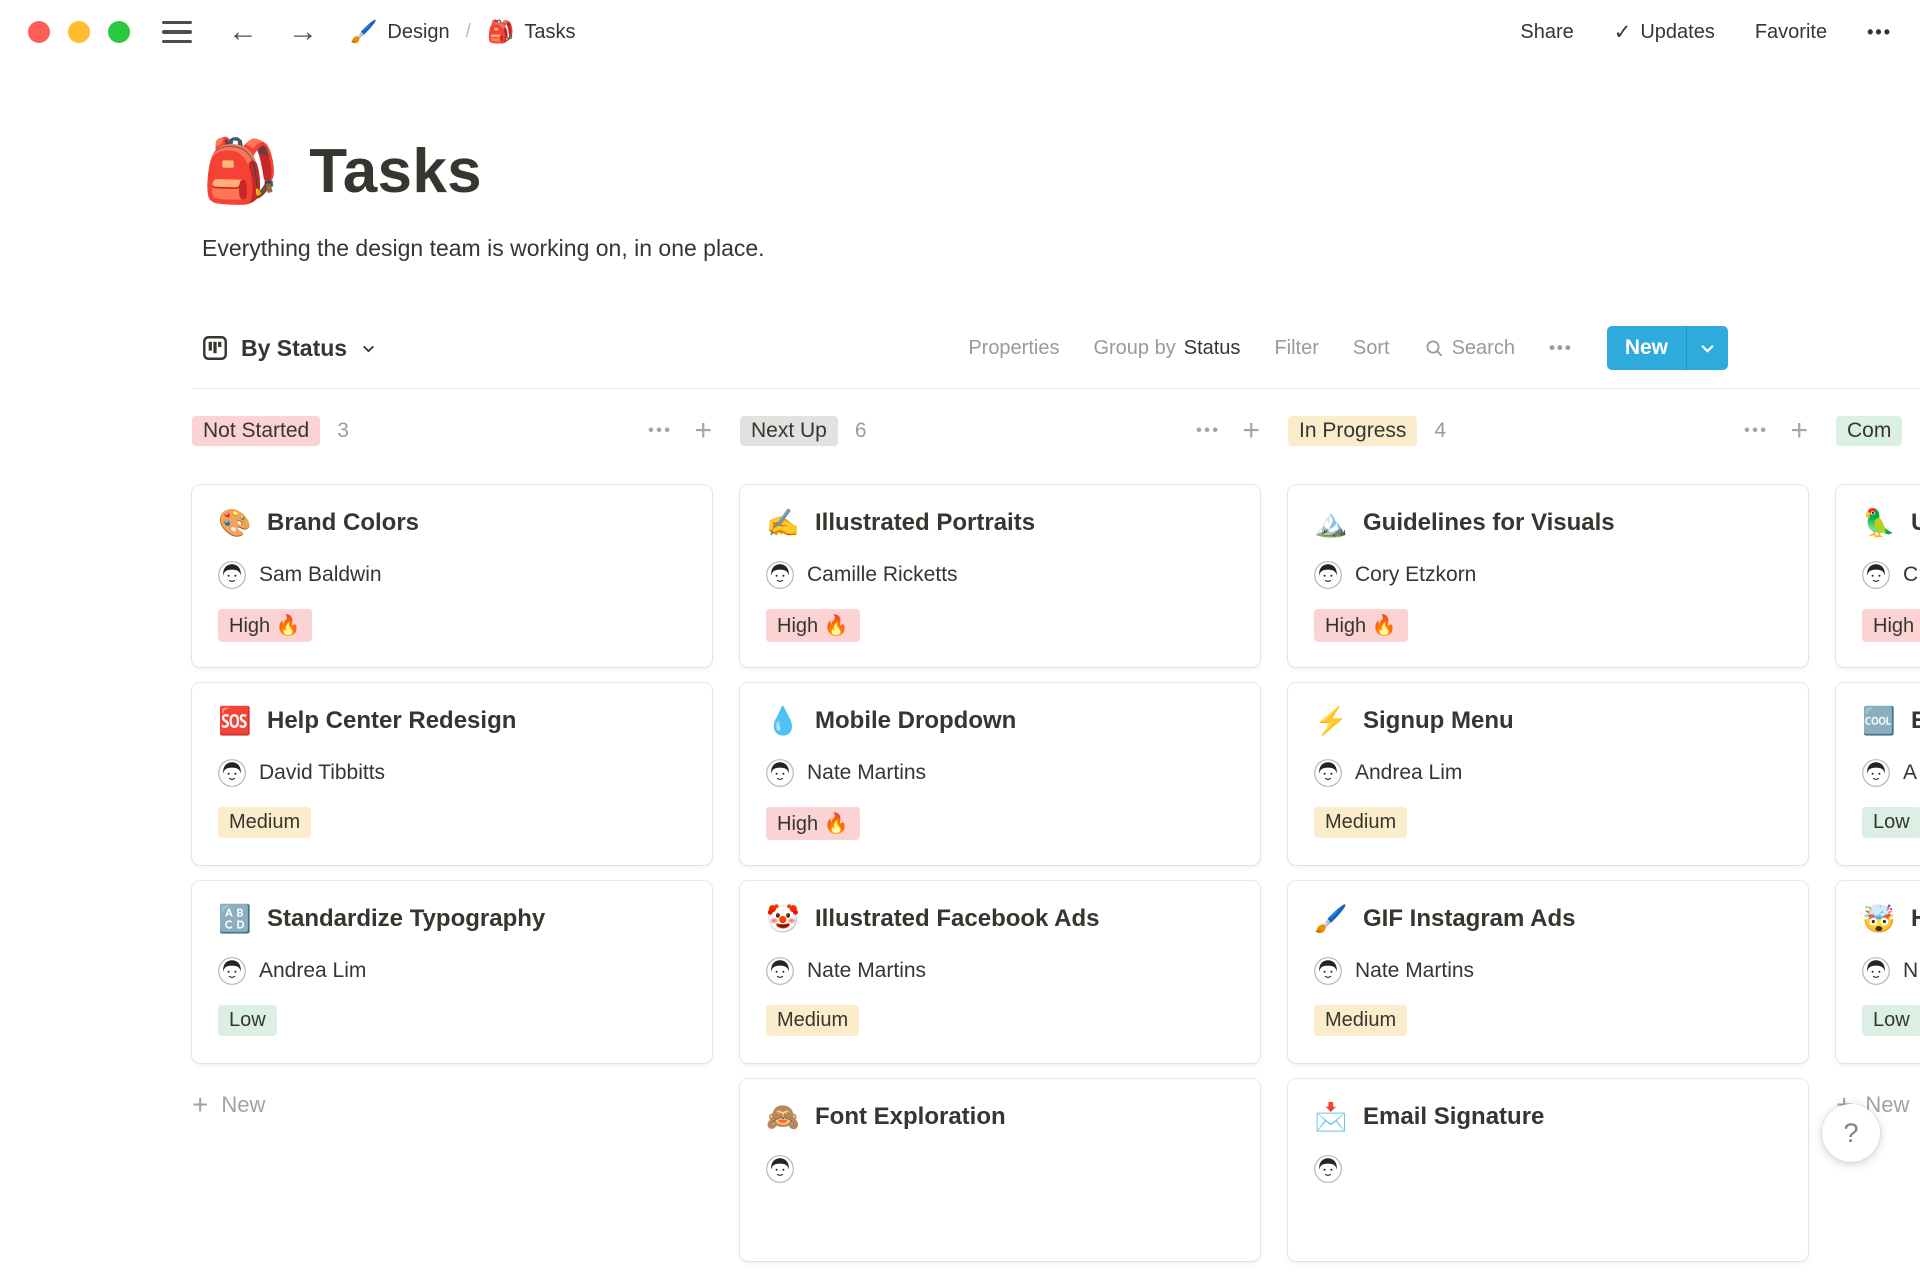  What do you see at coordinates (452, 576) in the screenshot?
I see `card-brand-colors: 🎨 Brand Colors Sam Baldwin High 🔥` at bounding box center [452, 576].